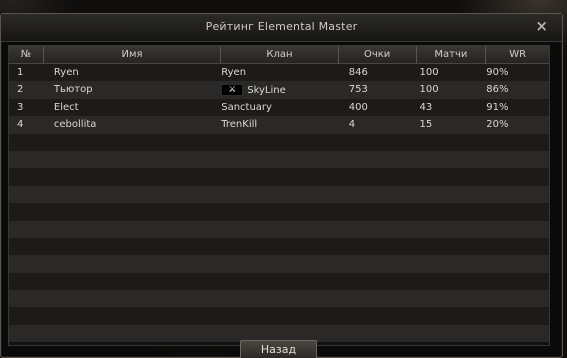 This screenshot has height=358, width=567. Describe the element at coordinates (234, 73) in the screenshot. I see `clan-name: Ryen` at that location.